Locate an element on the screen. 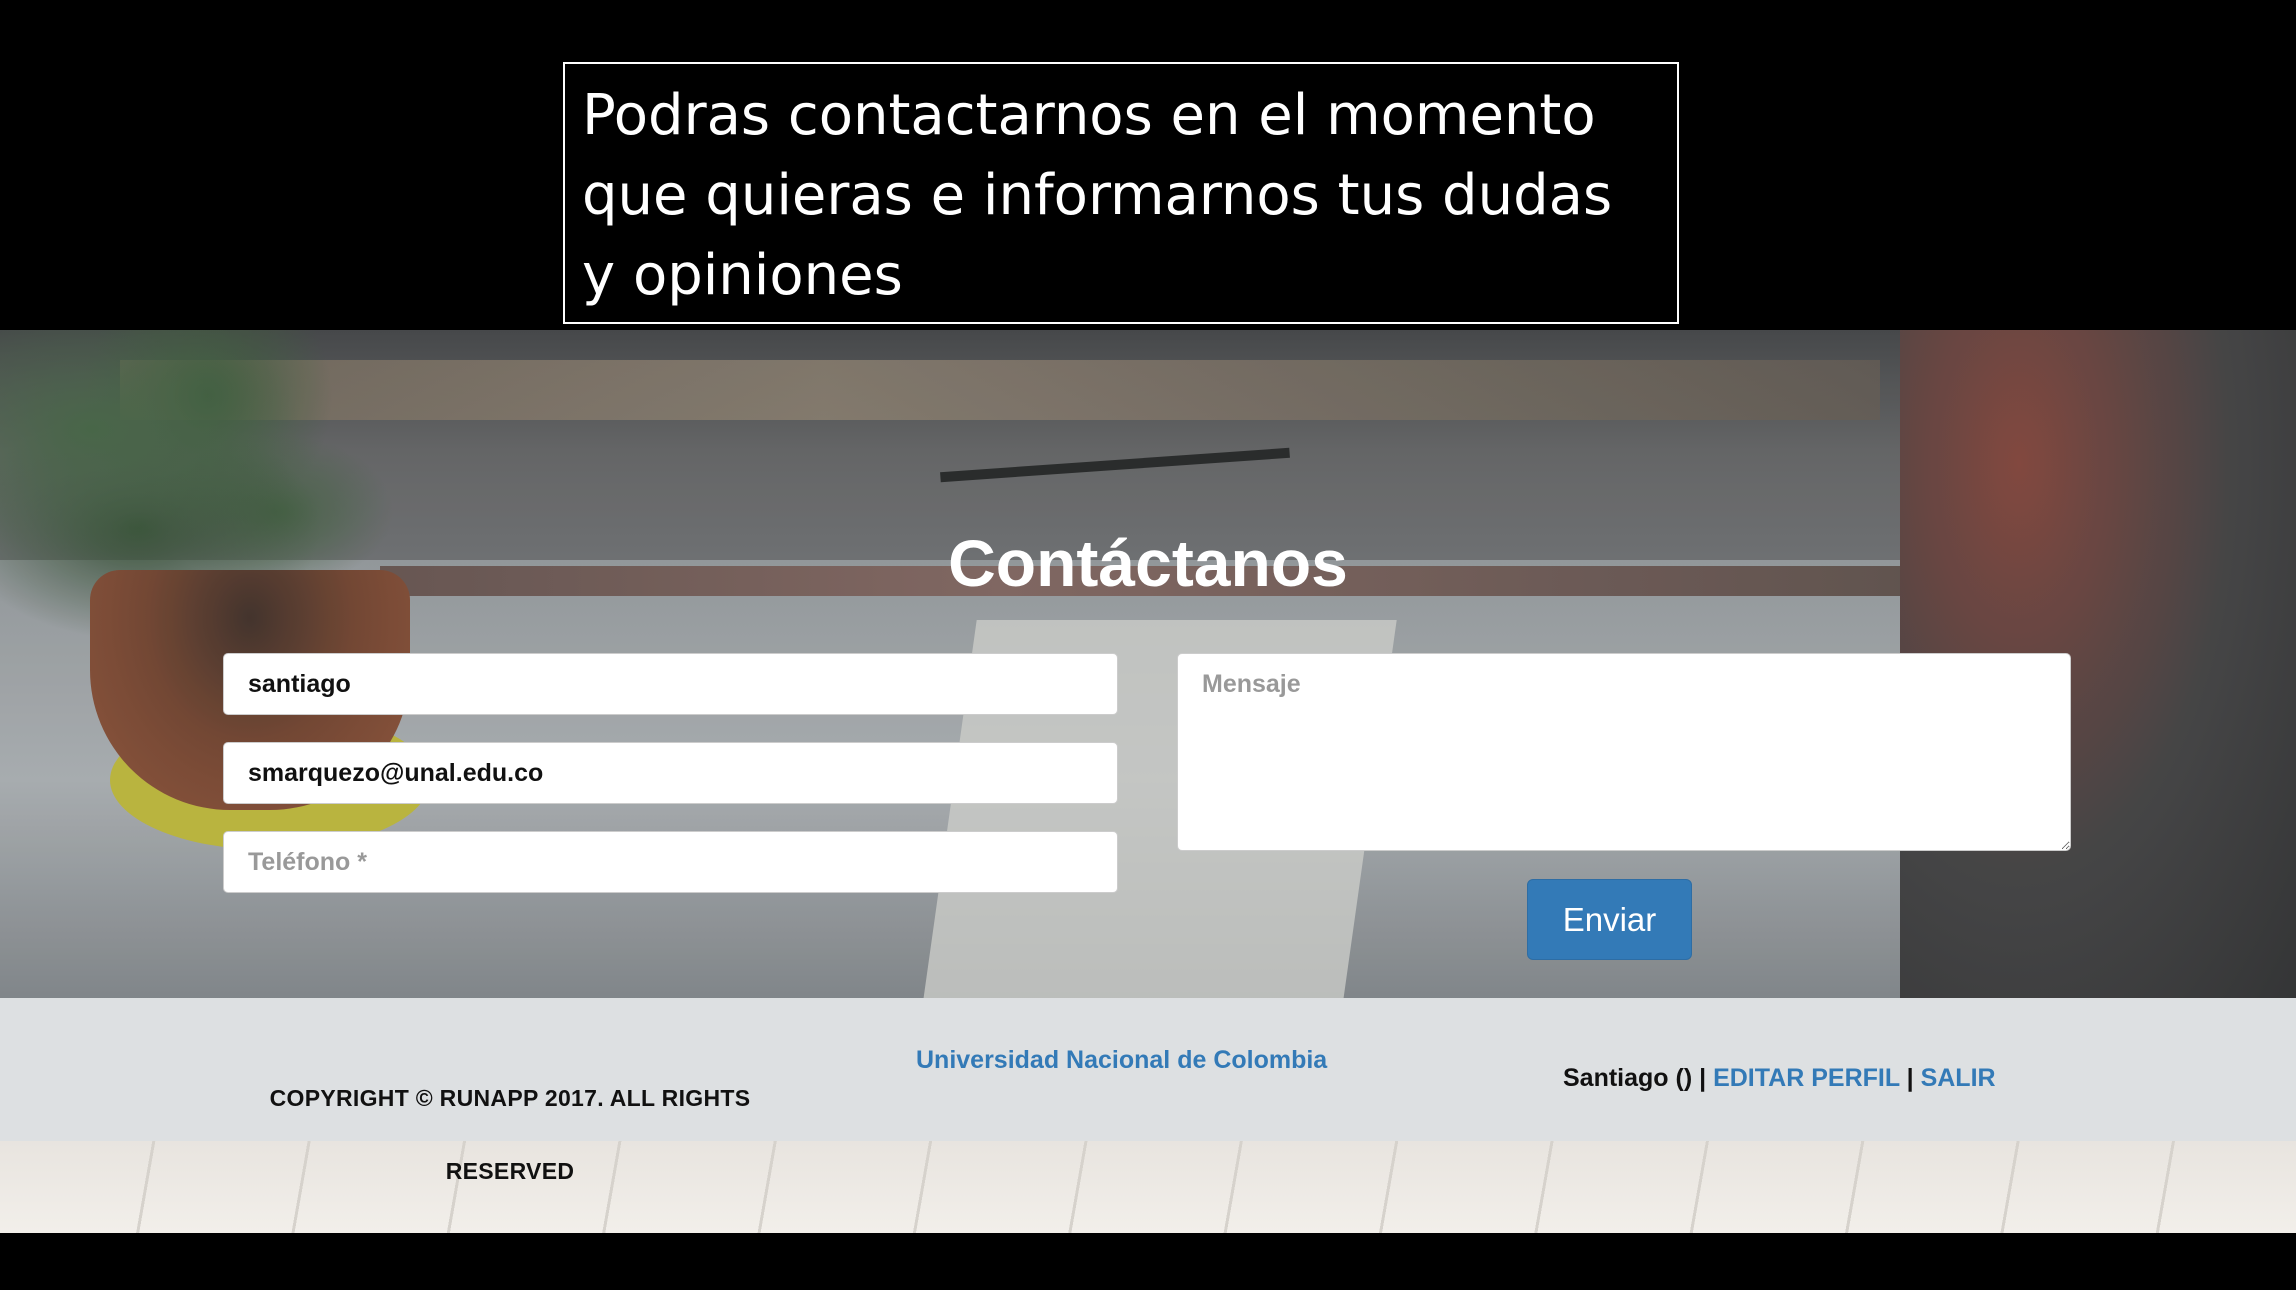 Image resolution: width=2296 pixels, height=1290 pixels. edit-profile-link: EDITAR PERFIL is located at coordinates (1806, 1078).